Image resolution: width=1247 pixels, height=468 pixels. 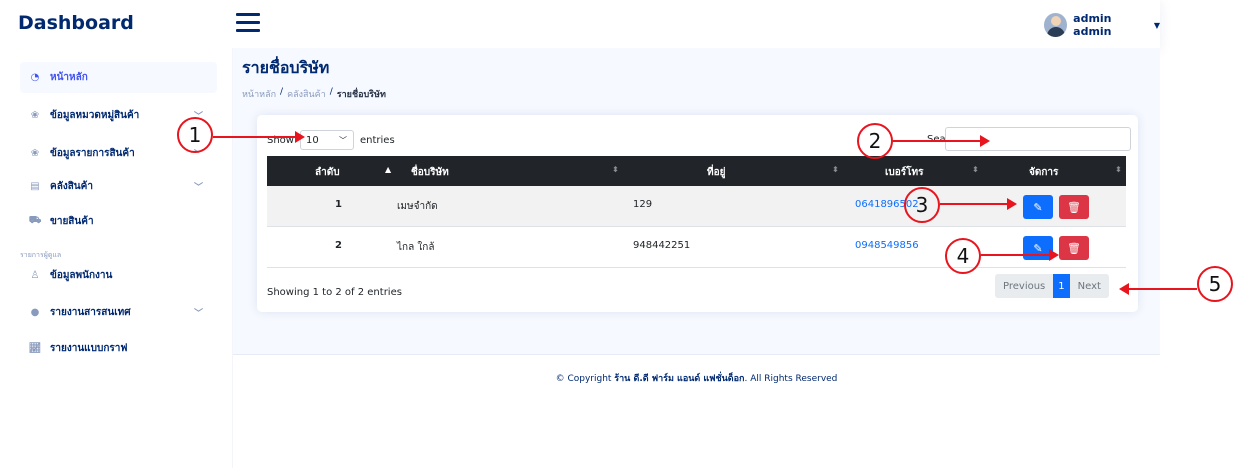 I want to click on top-header: Dashboard admin admin ▼, so click(x=580, y=24).